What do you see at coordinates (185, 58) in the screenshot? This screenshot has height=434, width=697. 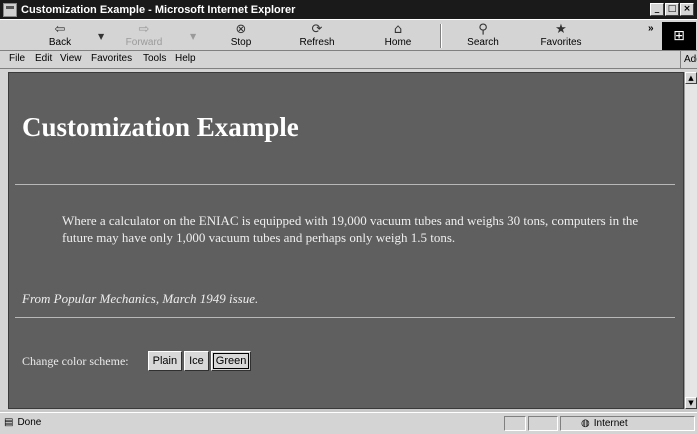 I see `menu-help: Help` at bounding box center [185, 58].